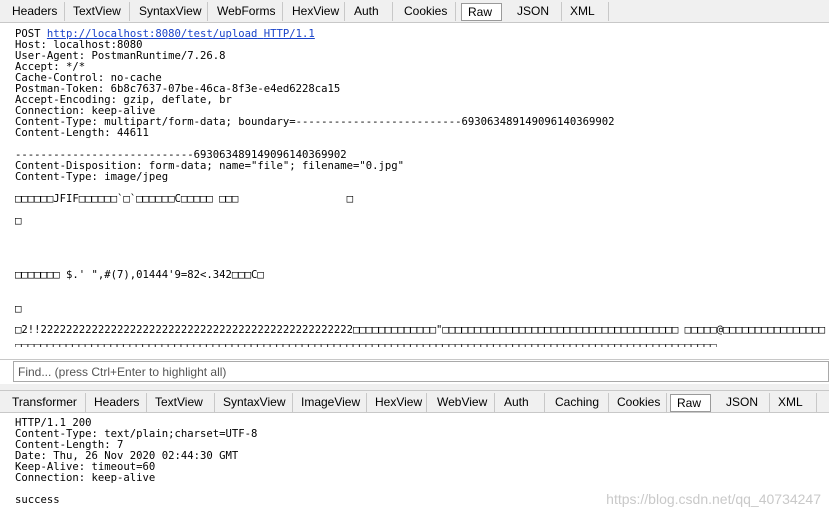 The image size is (829, 517). I want to click on watermark: https://blog.csdn.net/qq_40734247, so click(713, 499).